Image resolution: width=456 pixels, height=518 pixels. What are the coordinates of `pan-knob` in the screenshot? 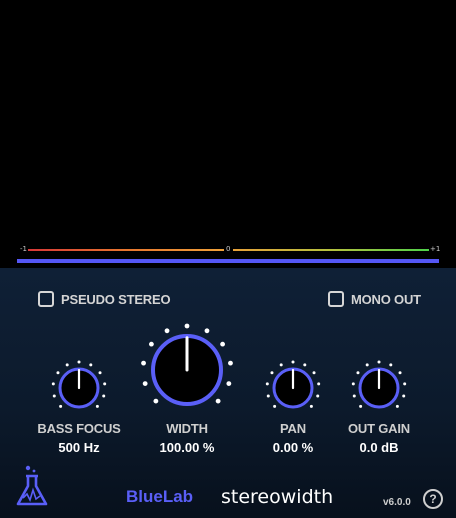 It's located at (293, 388).